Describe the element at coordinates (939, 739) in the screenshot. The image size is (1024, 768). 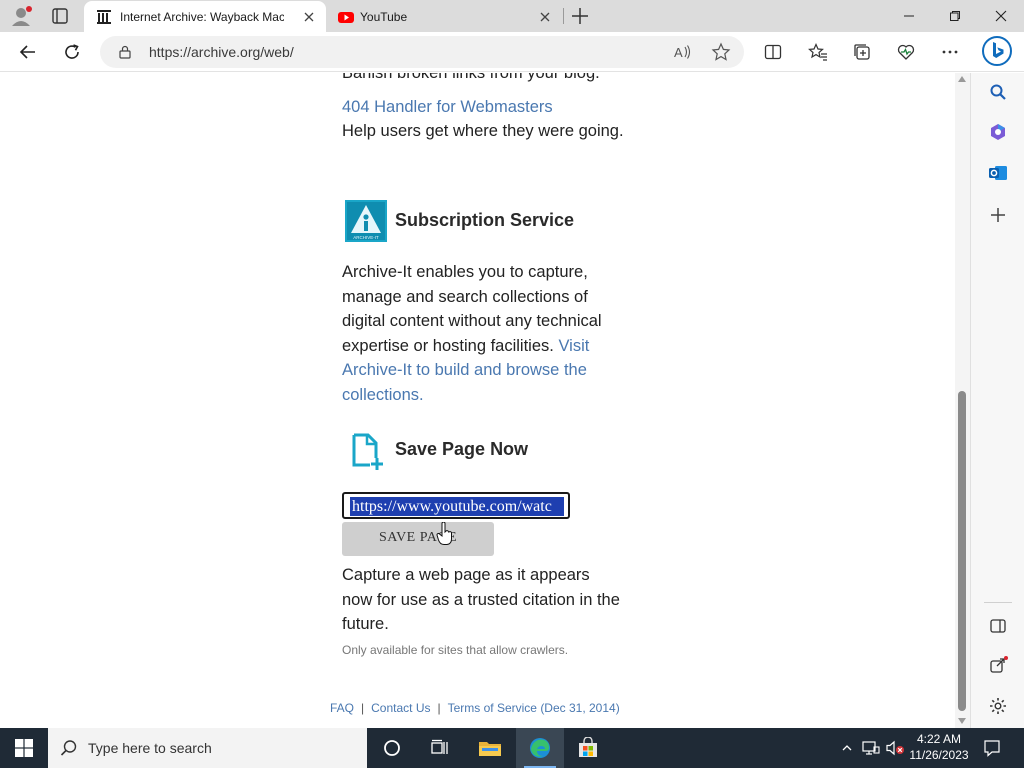
I see `clock-time: 4:22 AM` at that location.